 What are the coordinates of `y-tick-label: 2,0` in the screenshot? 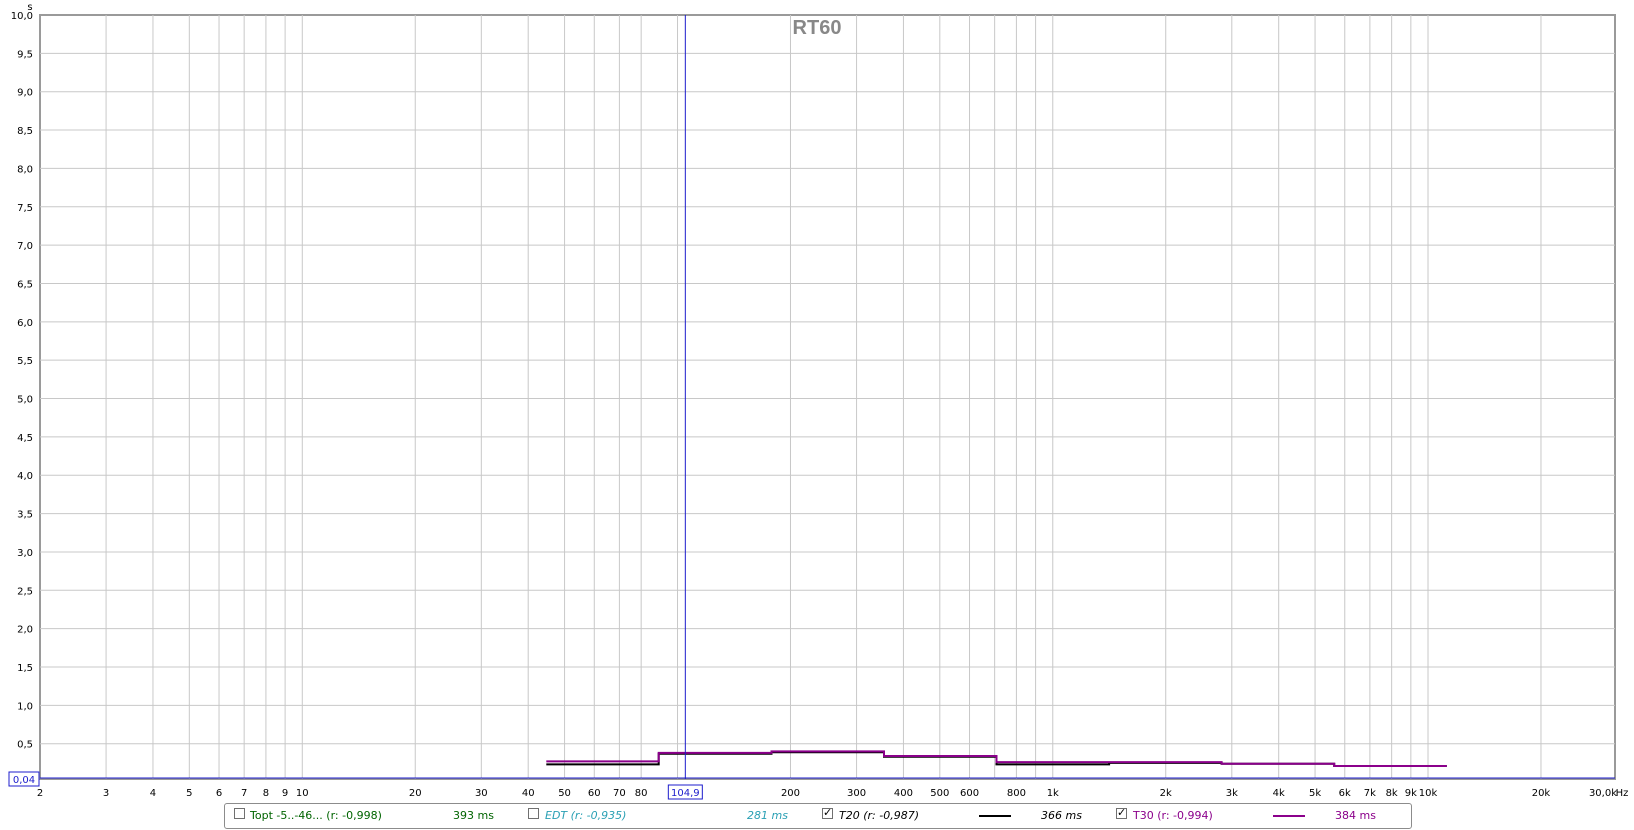 It's located at (25, 630).